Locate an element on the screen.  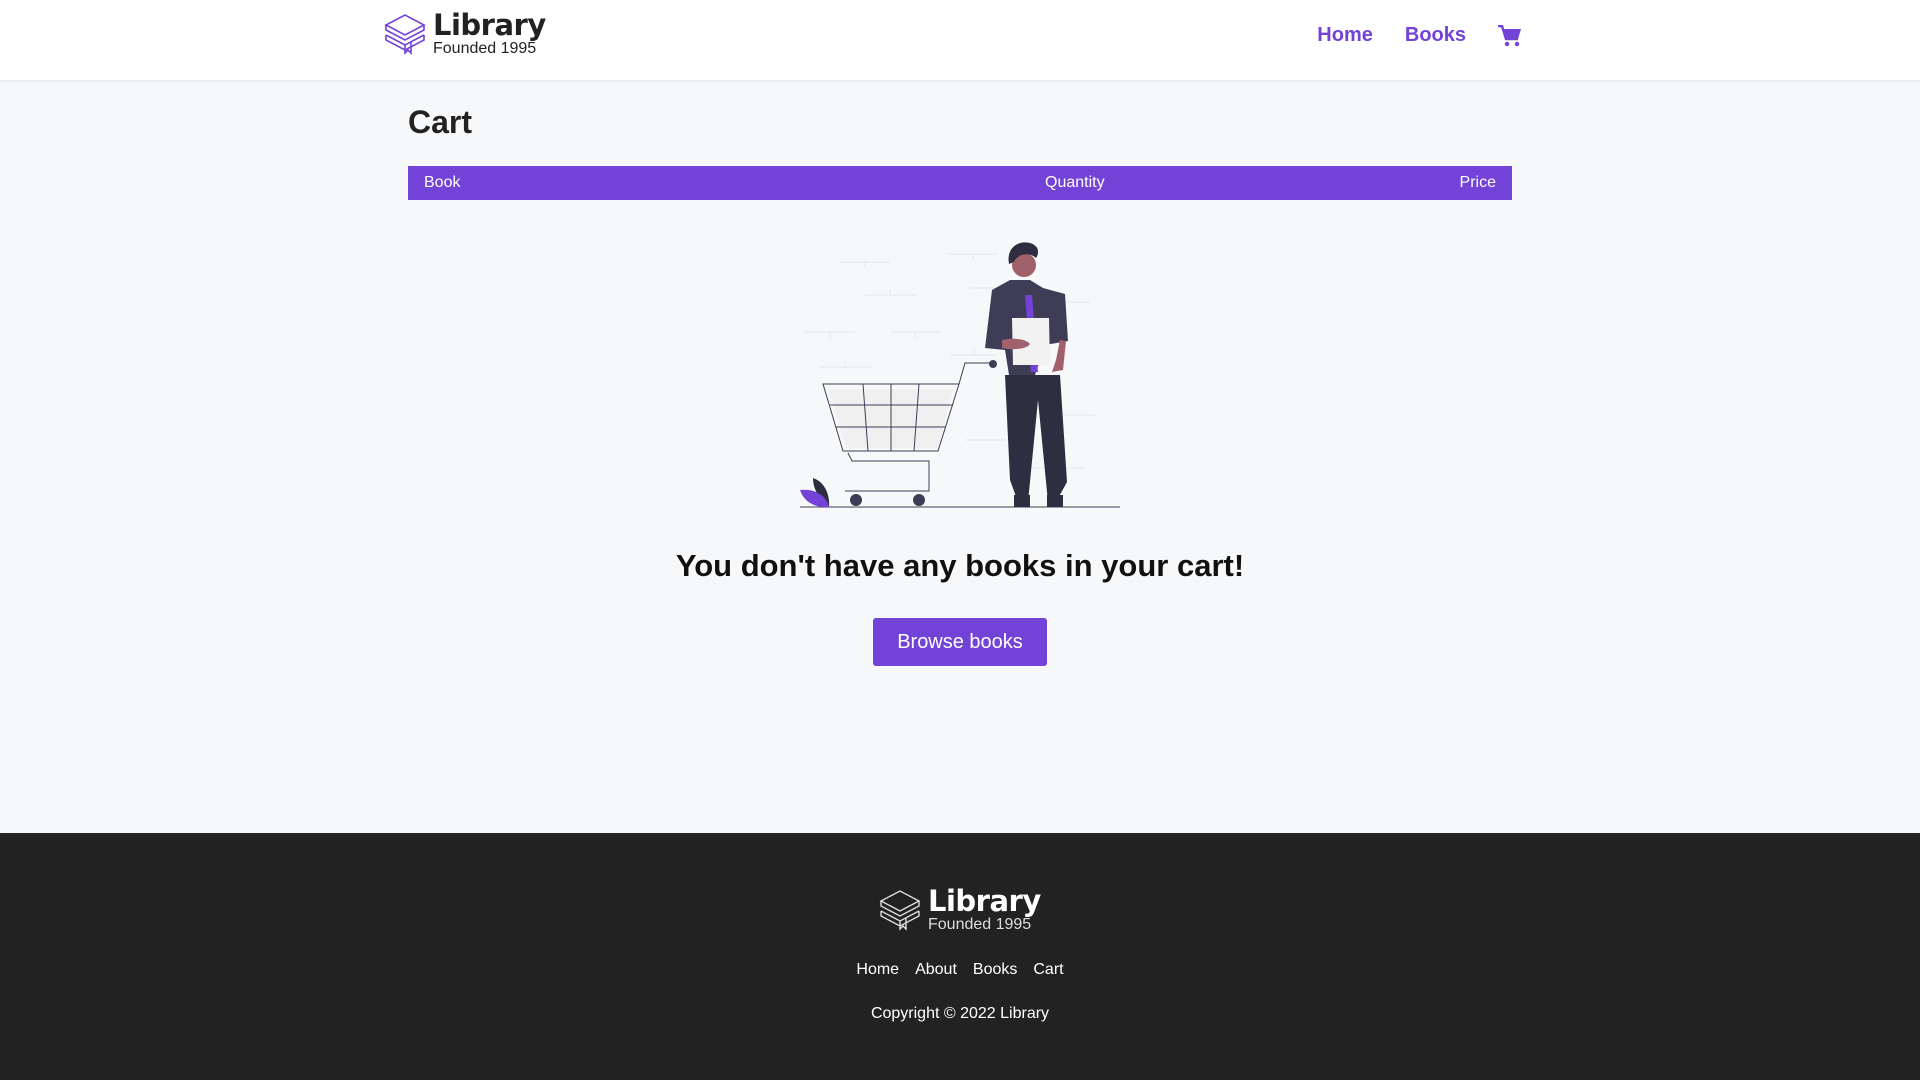
brand-name: Library is located at coordinates (489, 25).